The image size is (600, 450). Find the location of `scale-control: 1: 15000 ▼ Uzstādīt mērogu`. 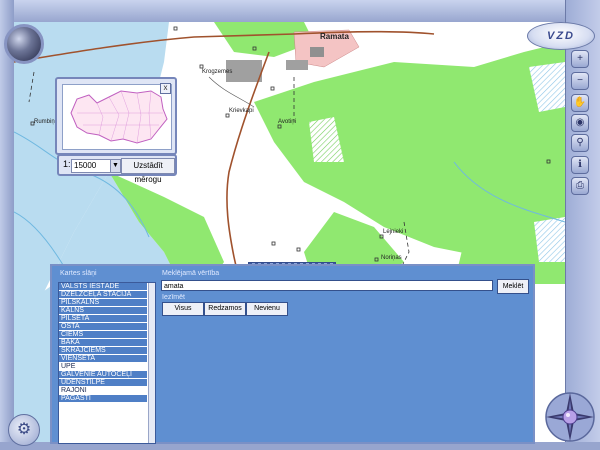

scale-control: 1: 15000 ▼ Uzstādīt mērogu is located at coordinates (117, 169).